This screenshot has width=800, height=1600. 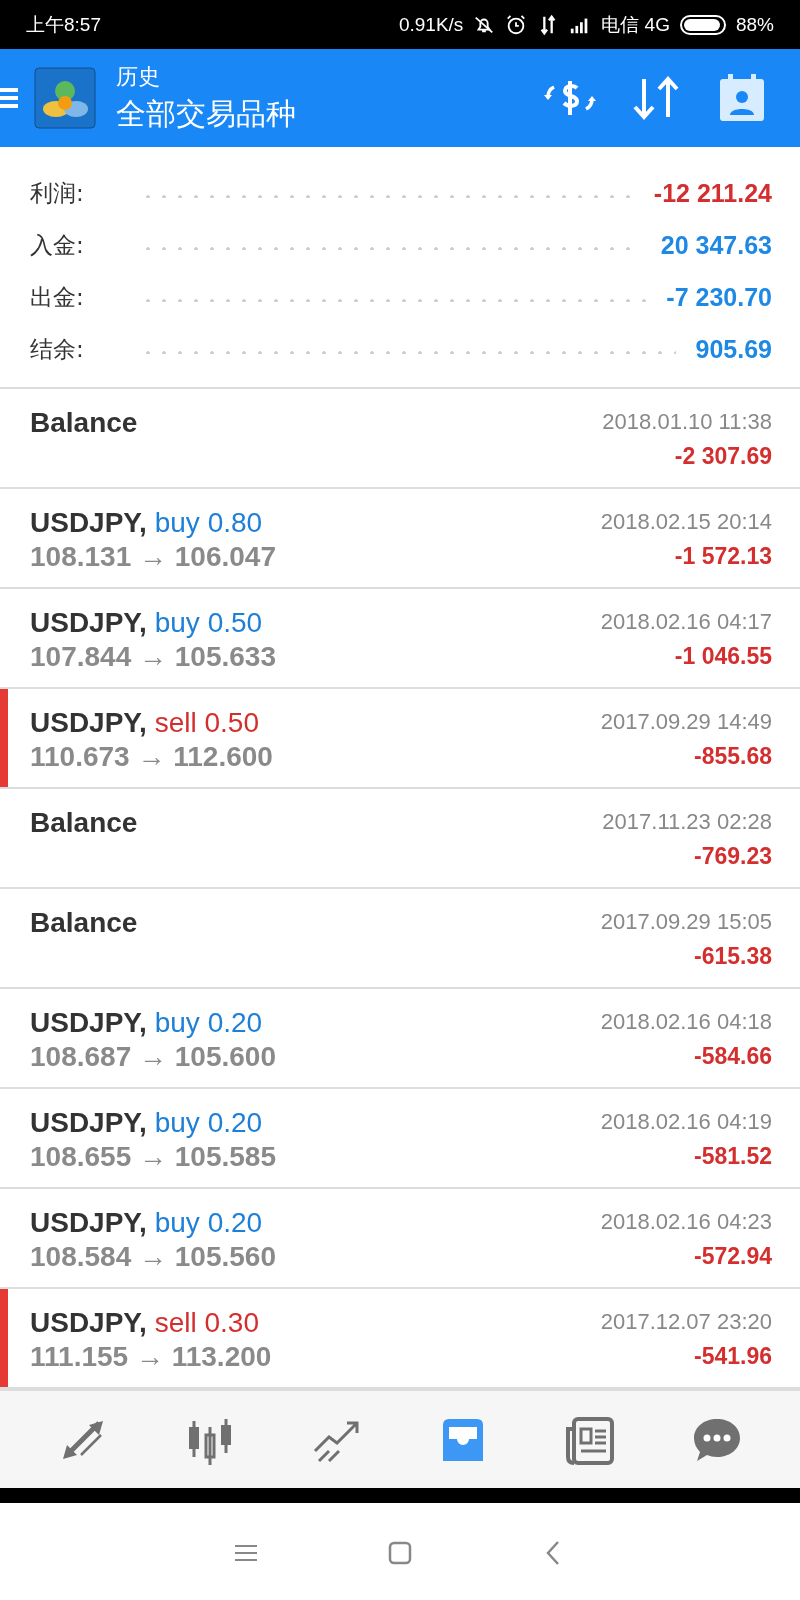 I want to click on screen-title: 历史, so click(x=138, y=76).